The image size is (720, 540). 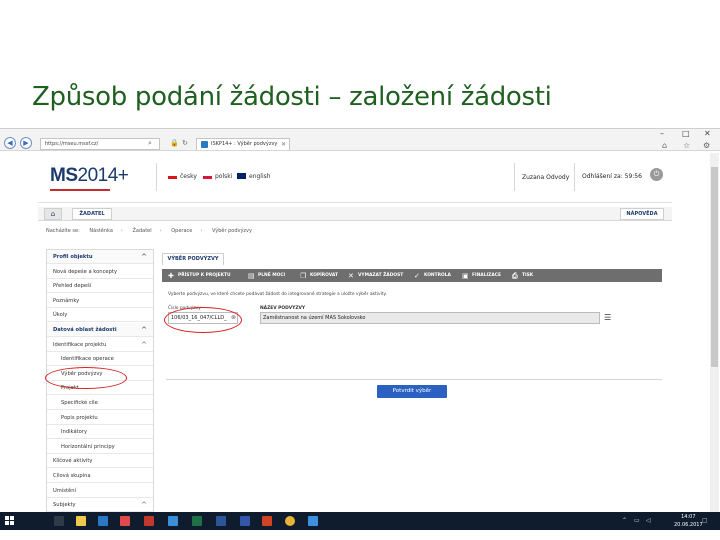 I want to click on edge-icon, so click(x=103, y=521).